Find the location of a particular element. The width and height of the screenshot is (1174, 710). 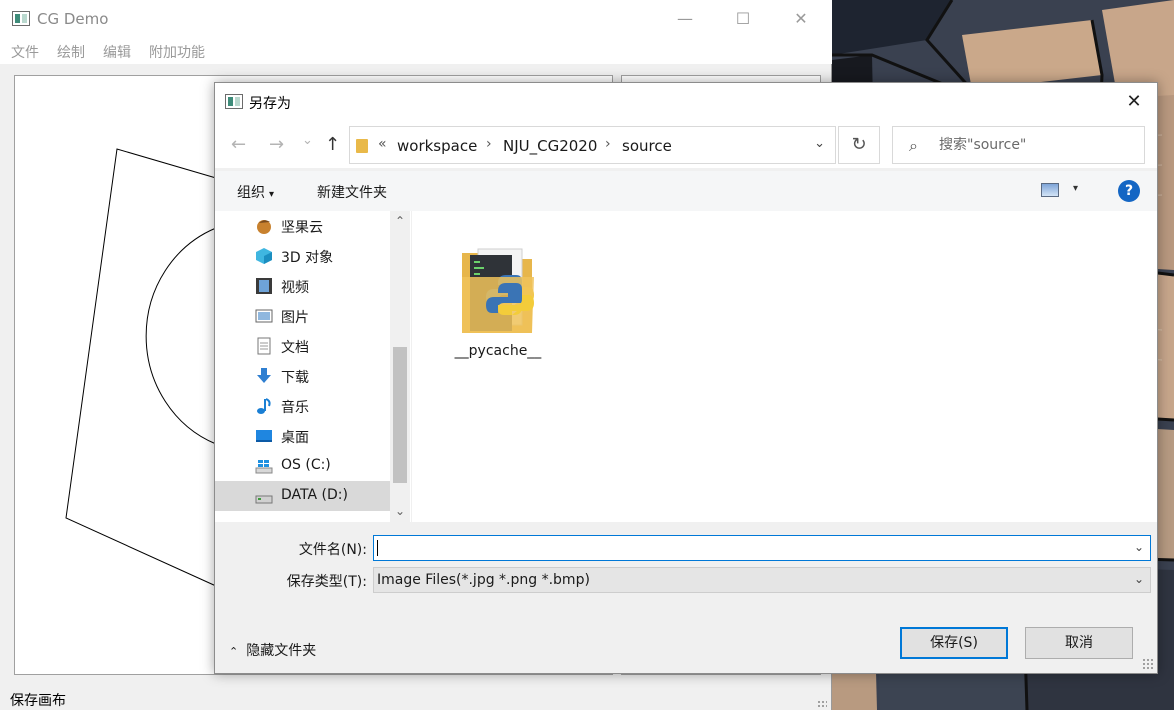

nav-item-label: 3D 对象 is located at coordinates (307, 258).